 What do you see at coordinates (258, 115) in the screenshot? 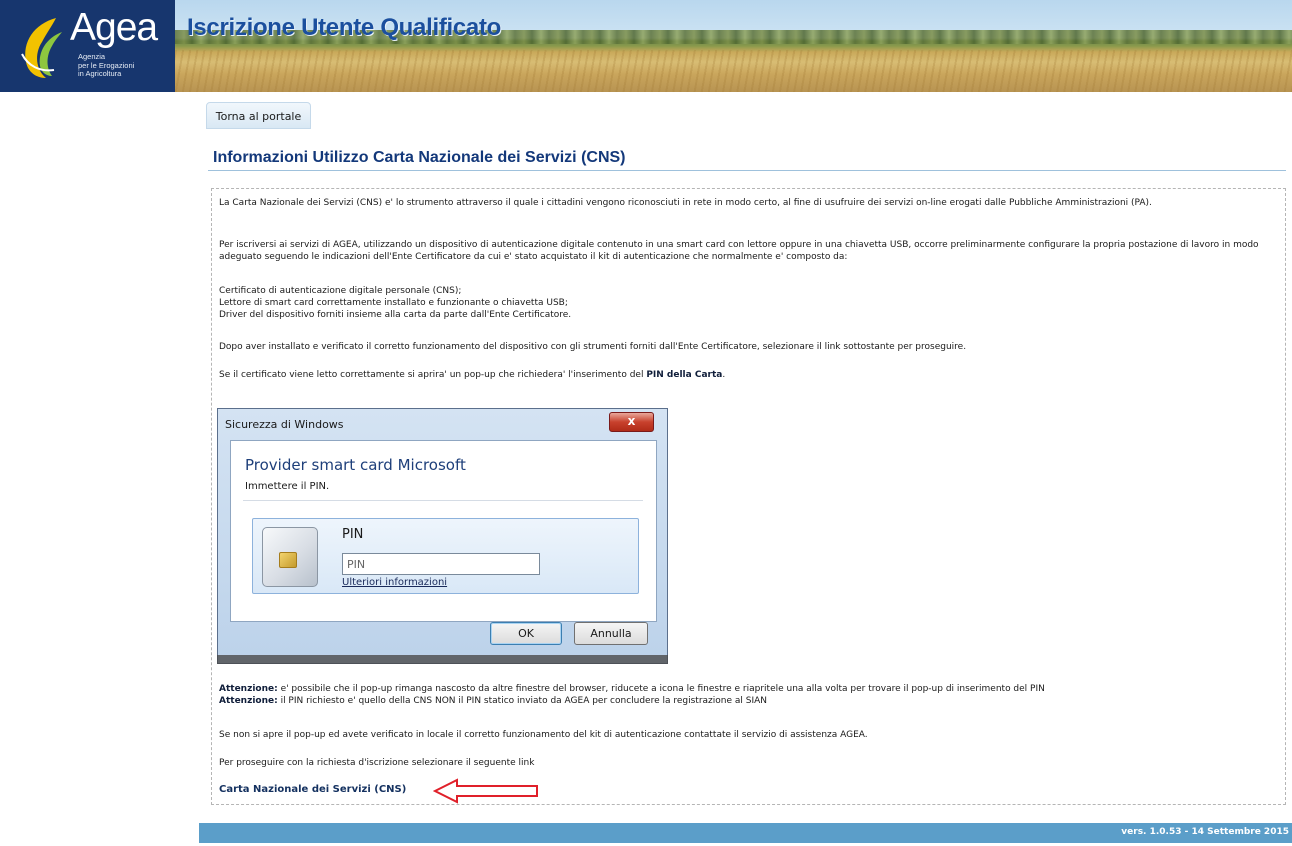
I see `back-to-portal-tab: Torna al portale` at bounding box center [258, 115].